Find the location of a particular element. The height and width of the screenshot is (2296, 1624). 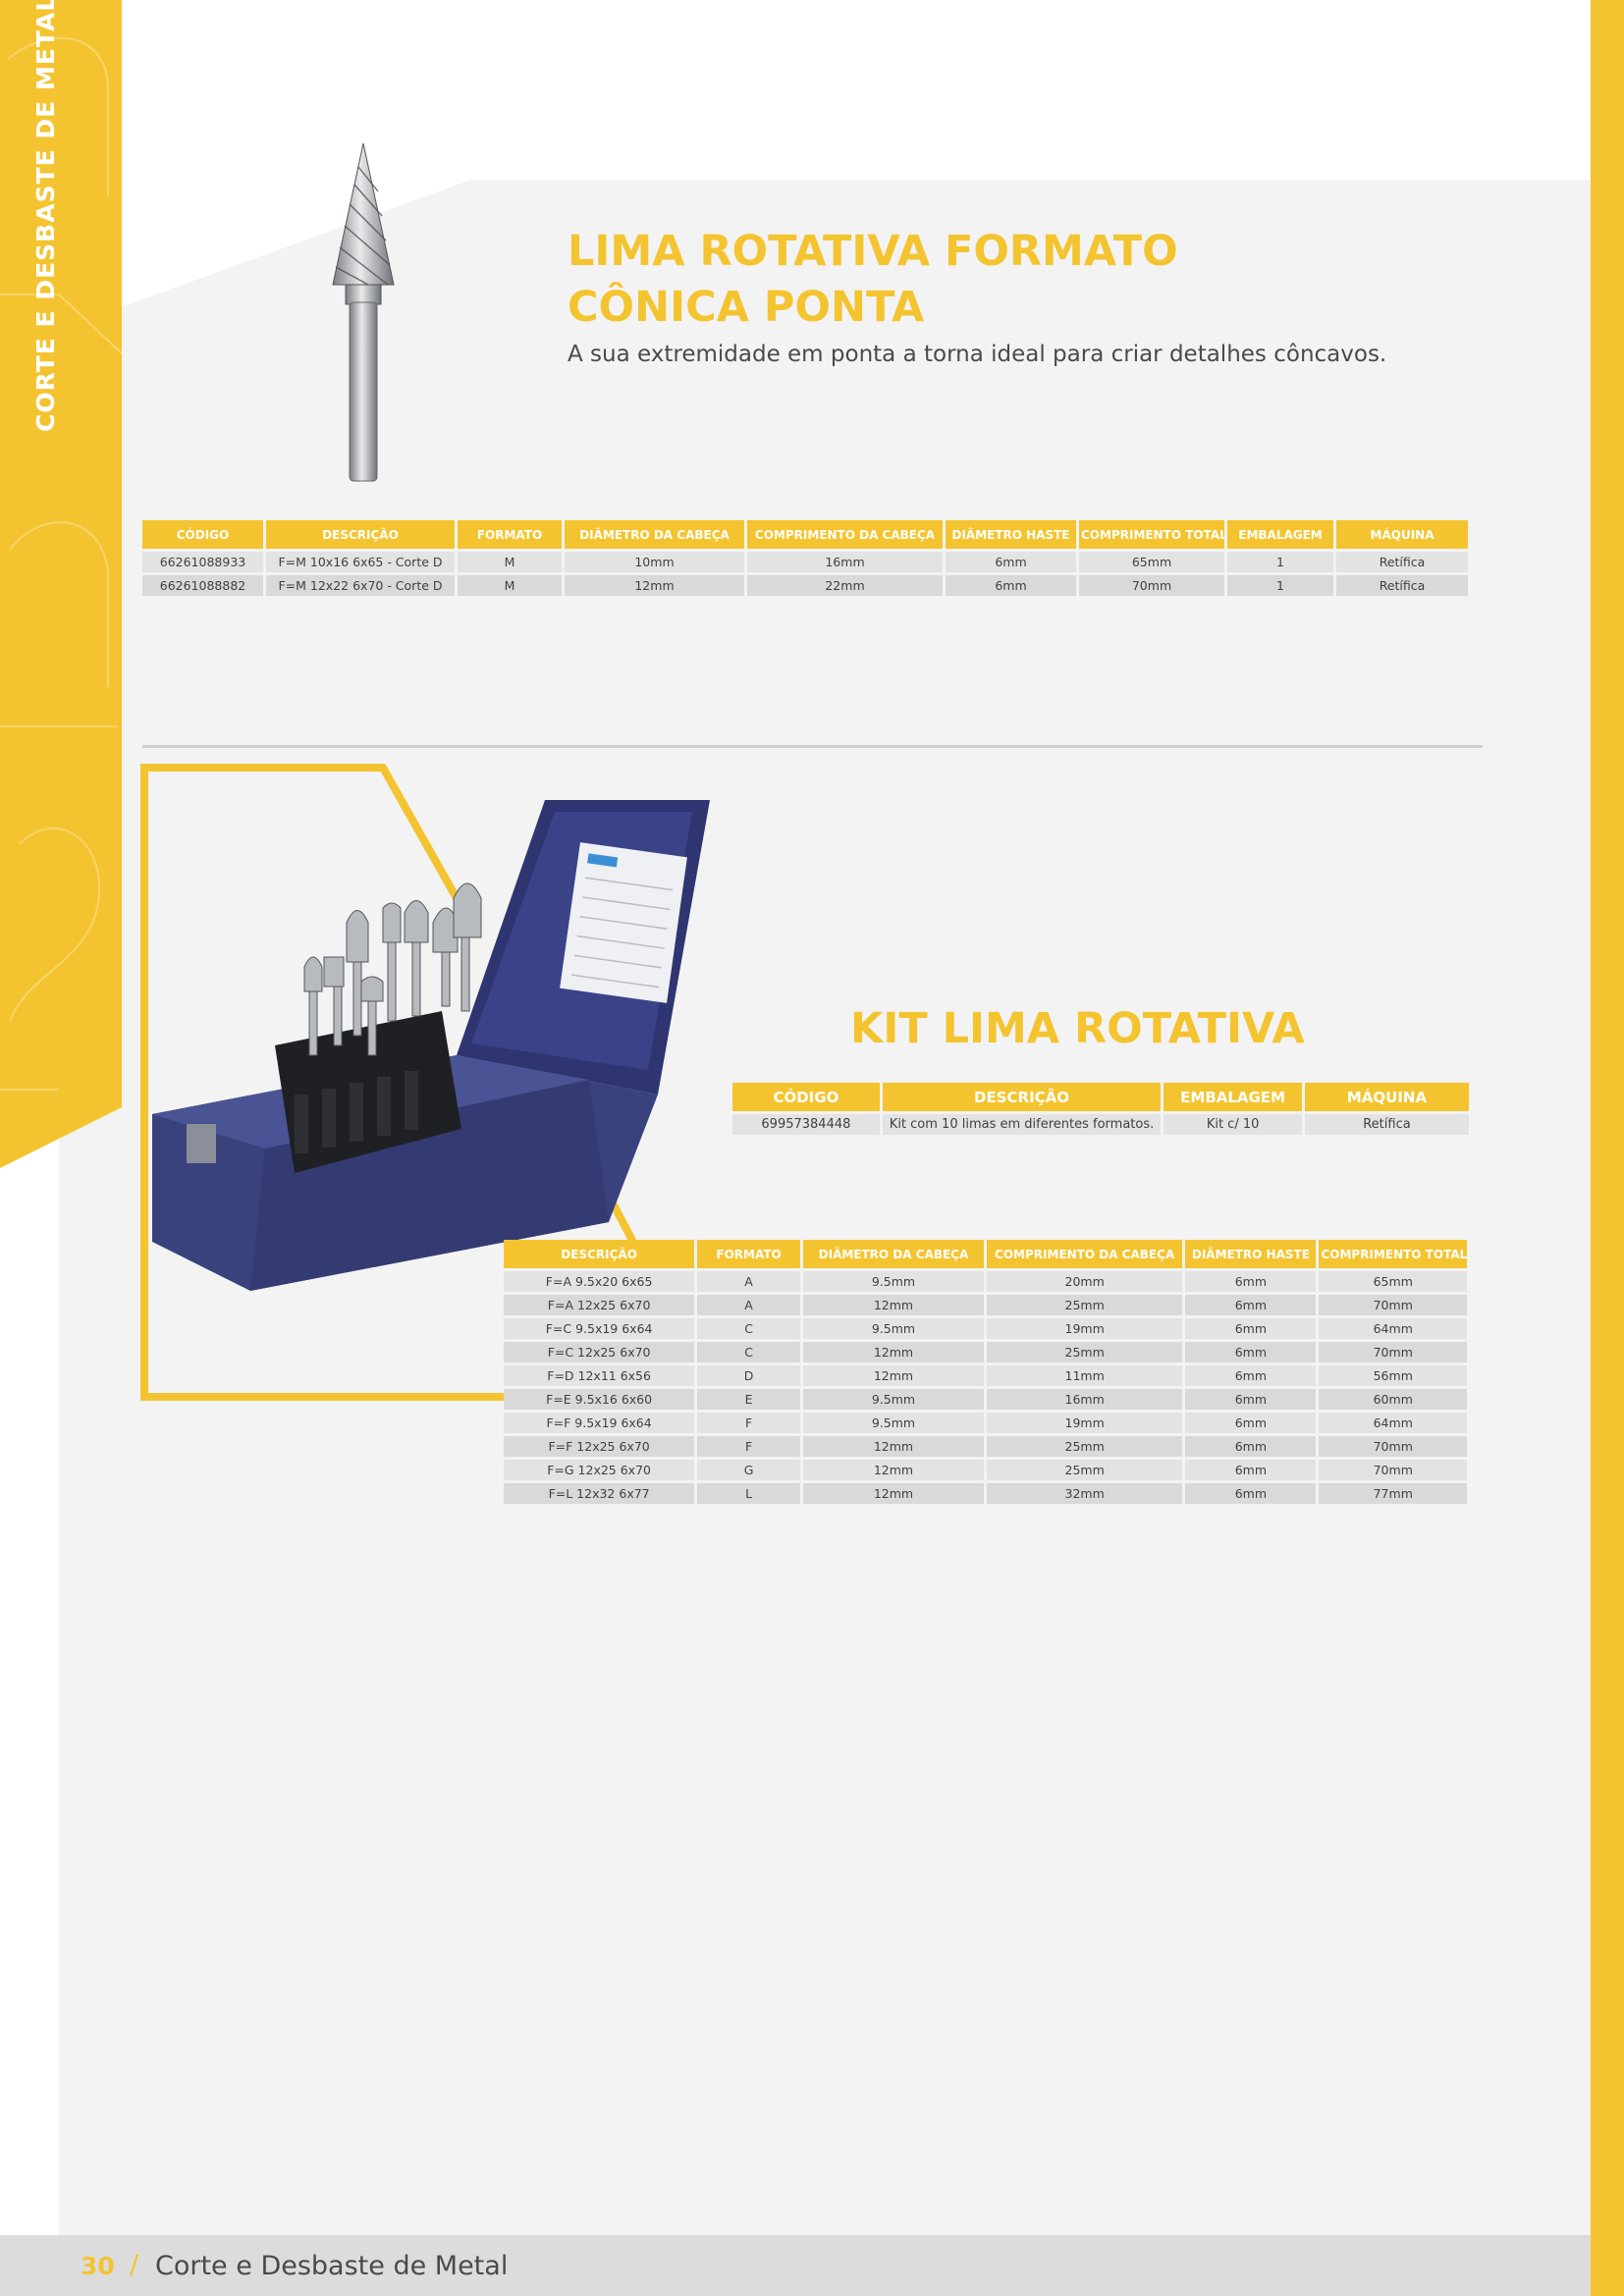

table-row: F=F 9.5x19 6x64 F 9.5mm 19mm 6mm 64mm is located at coordinates (985, 1423).